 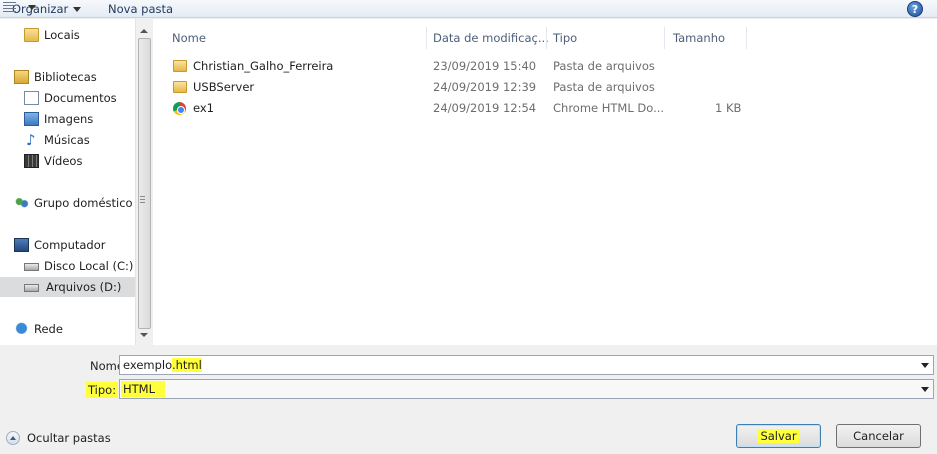 I want to click on filename-field: exemplo.html, so click(x=526, y=365).